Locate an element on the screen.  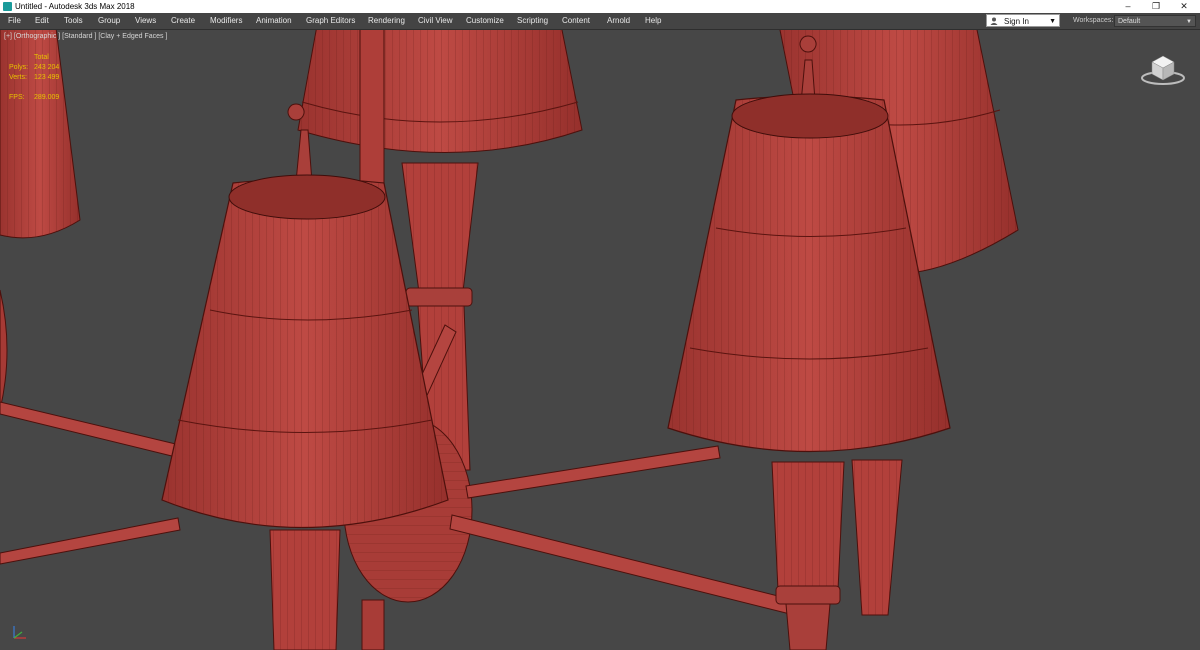
title-bar: Untitled - Autodesk 3ds Max 2018 – ❐ ✕ is located at coordinates (600, 6).